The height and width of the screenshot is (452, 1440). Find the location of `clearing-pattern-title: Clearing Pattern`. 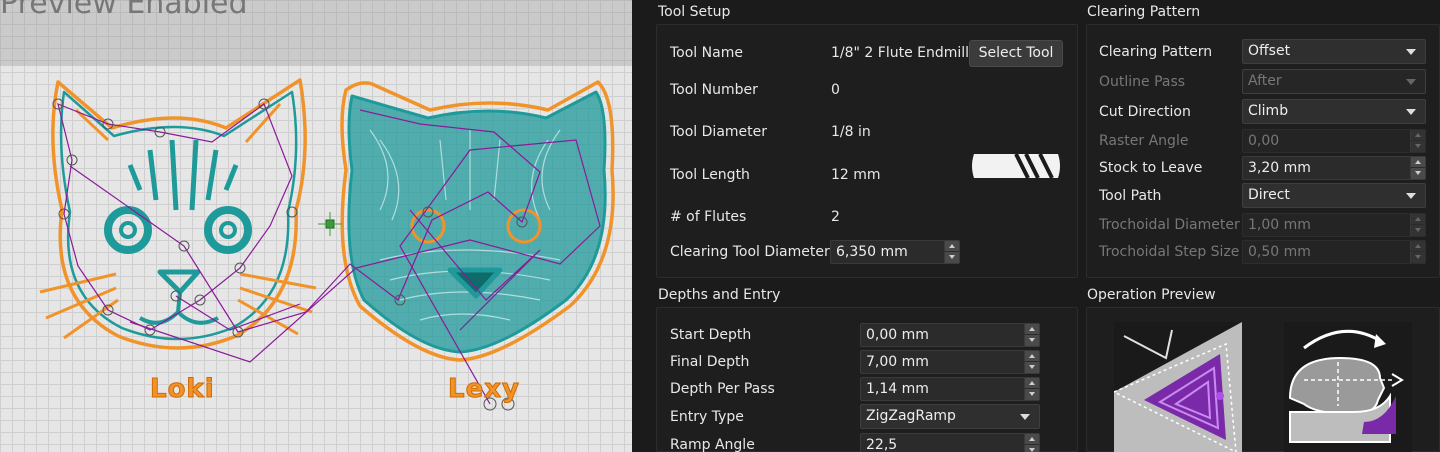

clearing-pattern-title: Clearing Pattern is located at coordinates (1144, 12).